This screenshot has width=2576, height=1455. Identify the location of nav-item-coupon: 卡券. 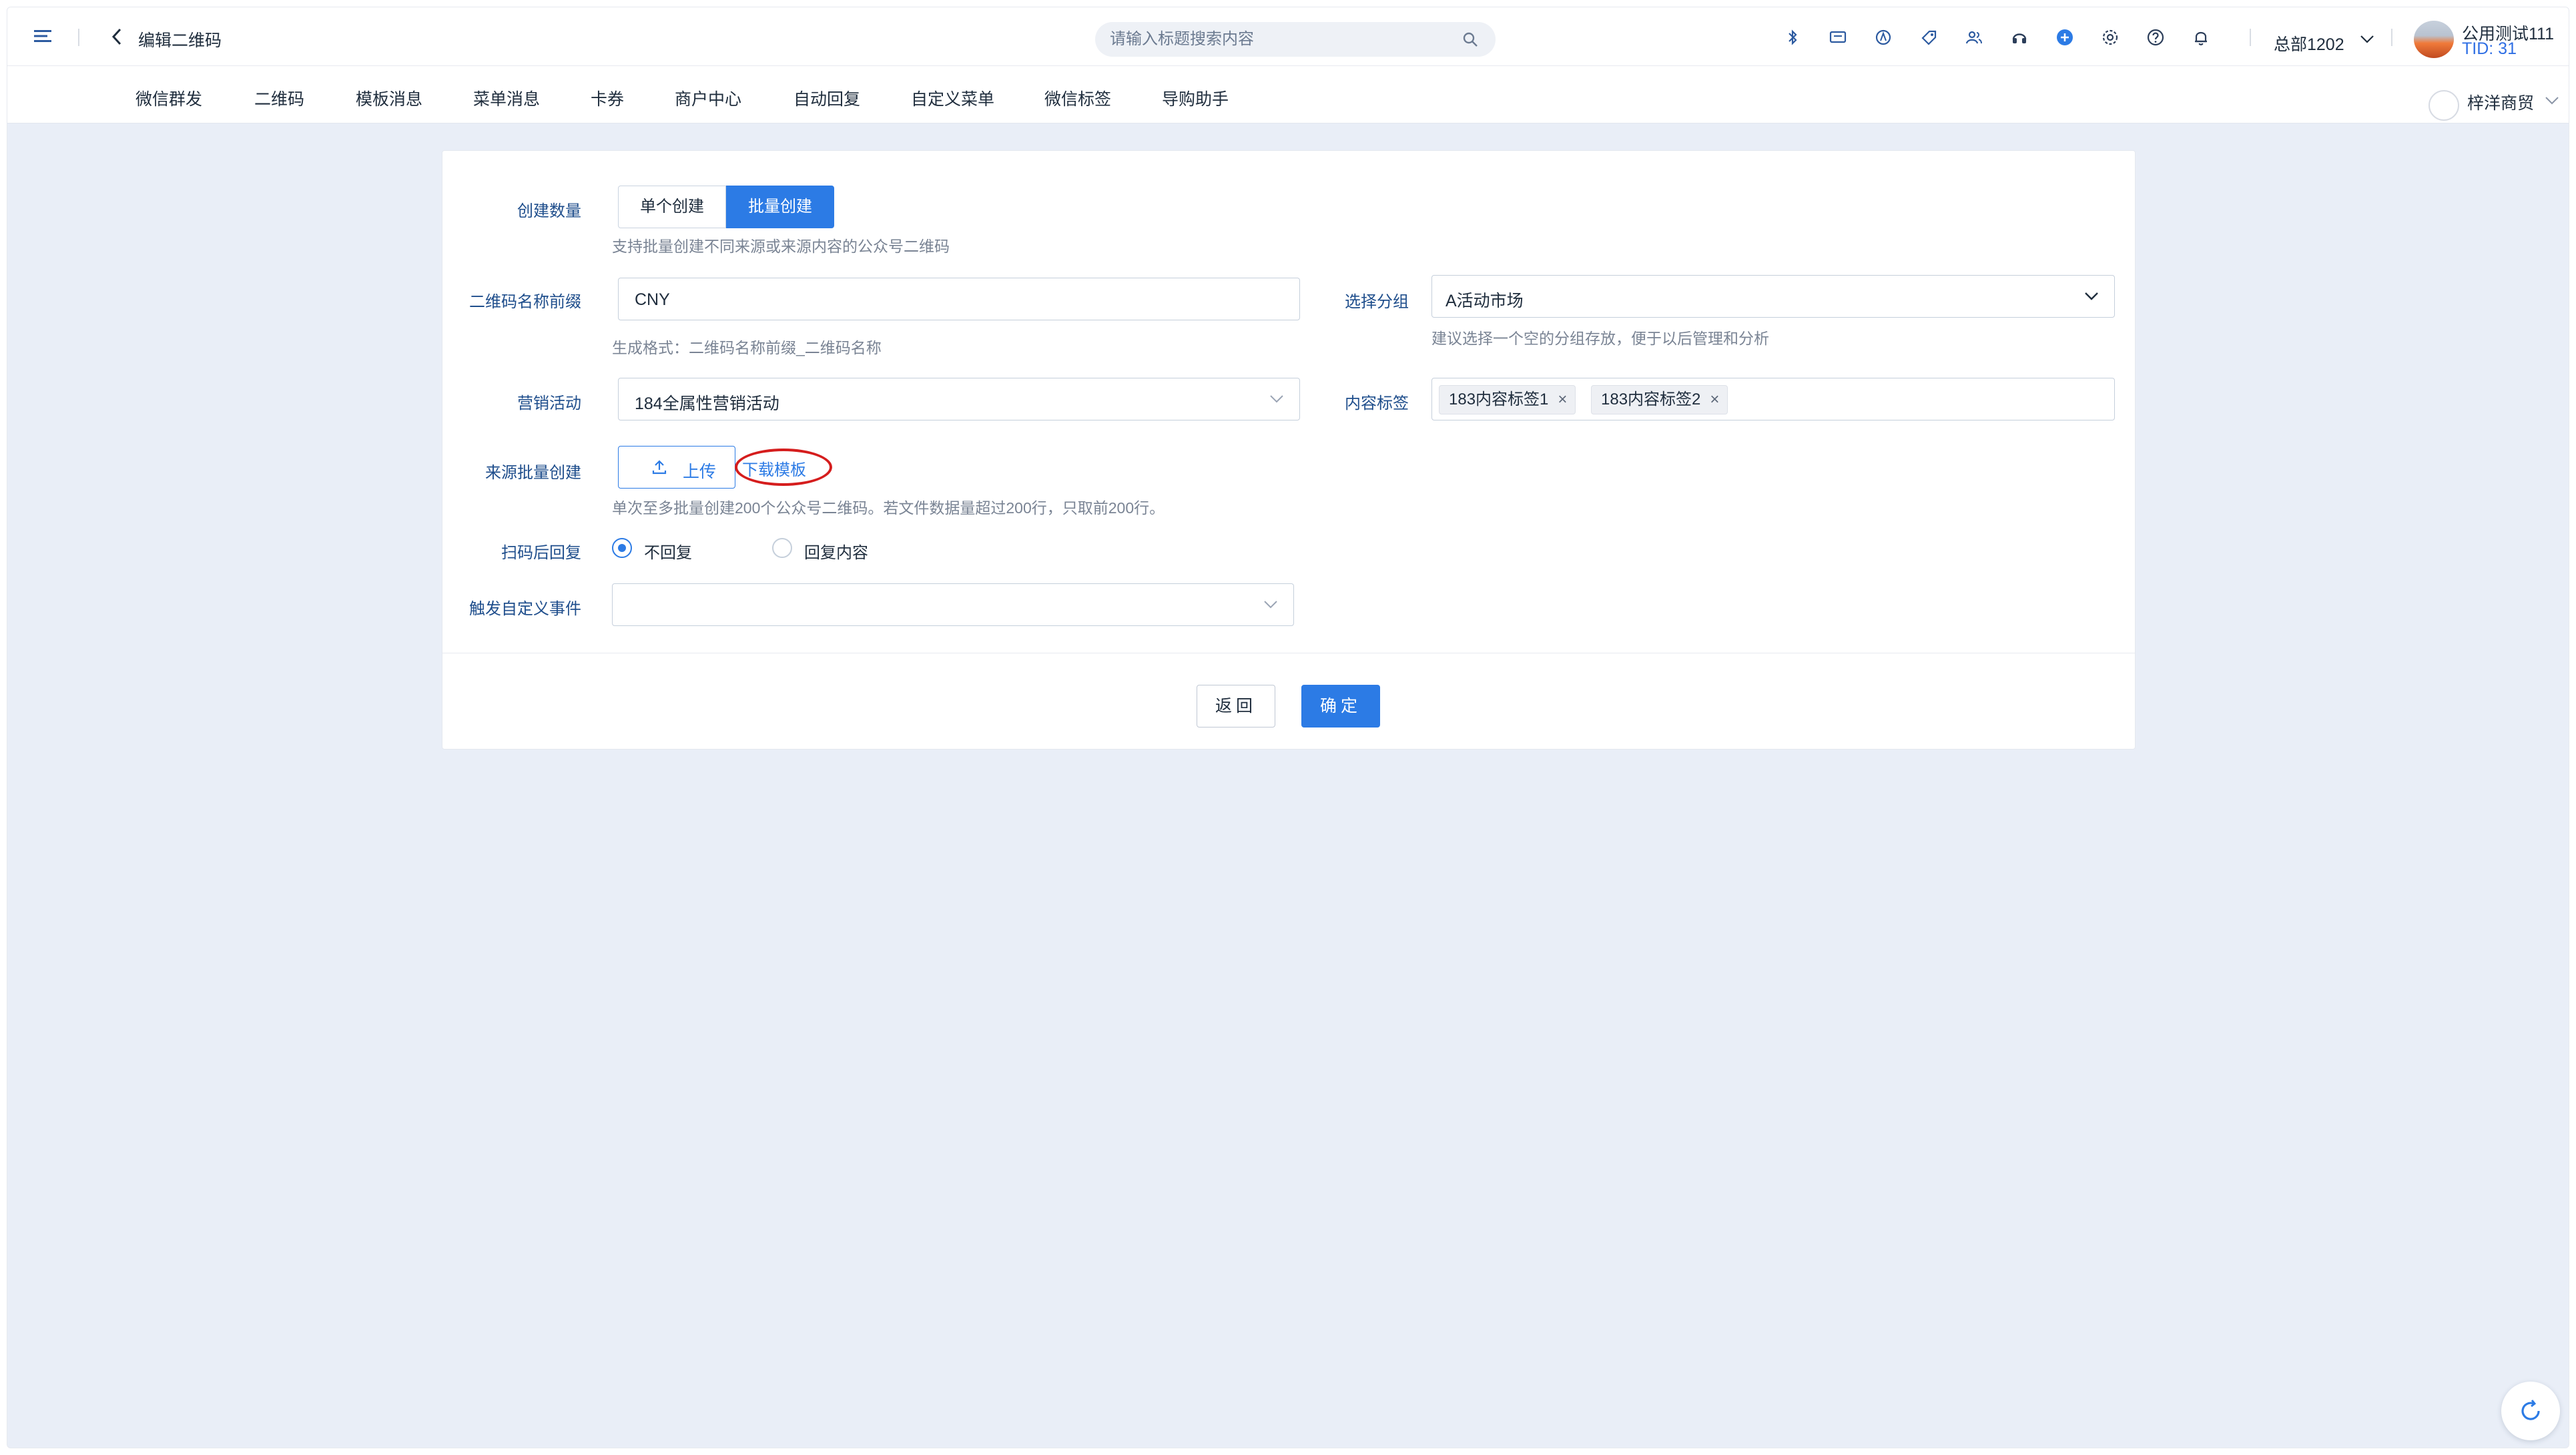
(607, 98).